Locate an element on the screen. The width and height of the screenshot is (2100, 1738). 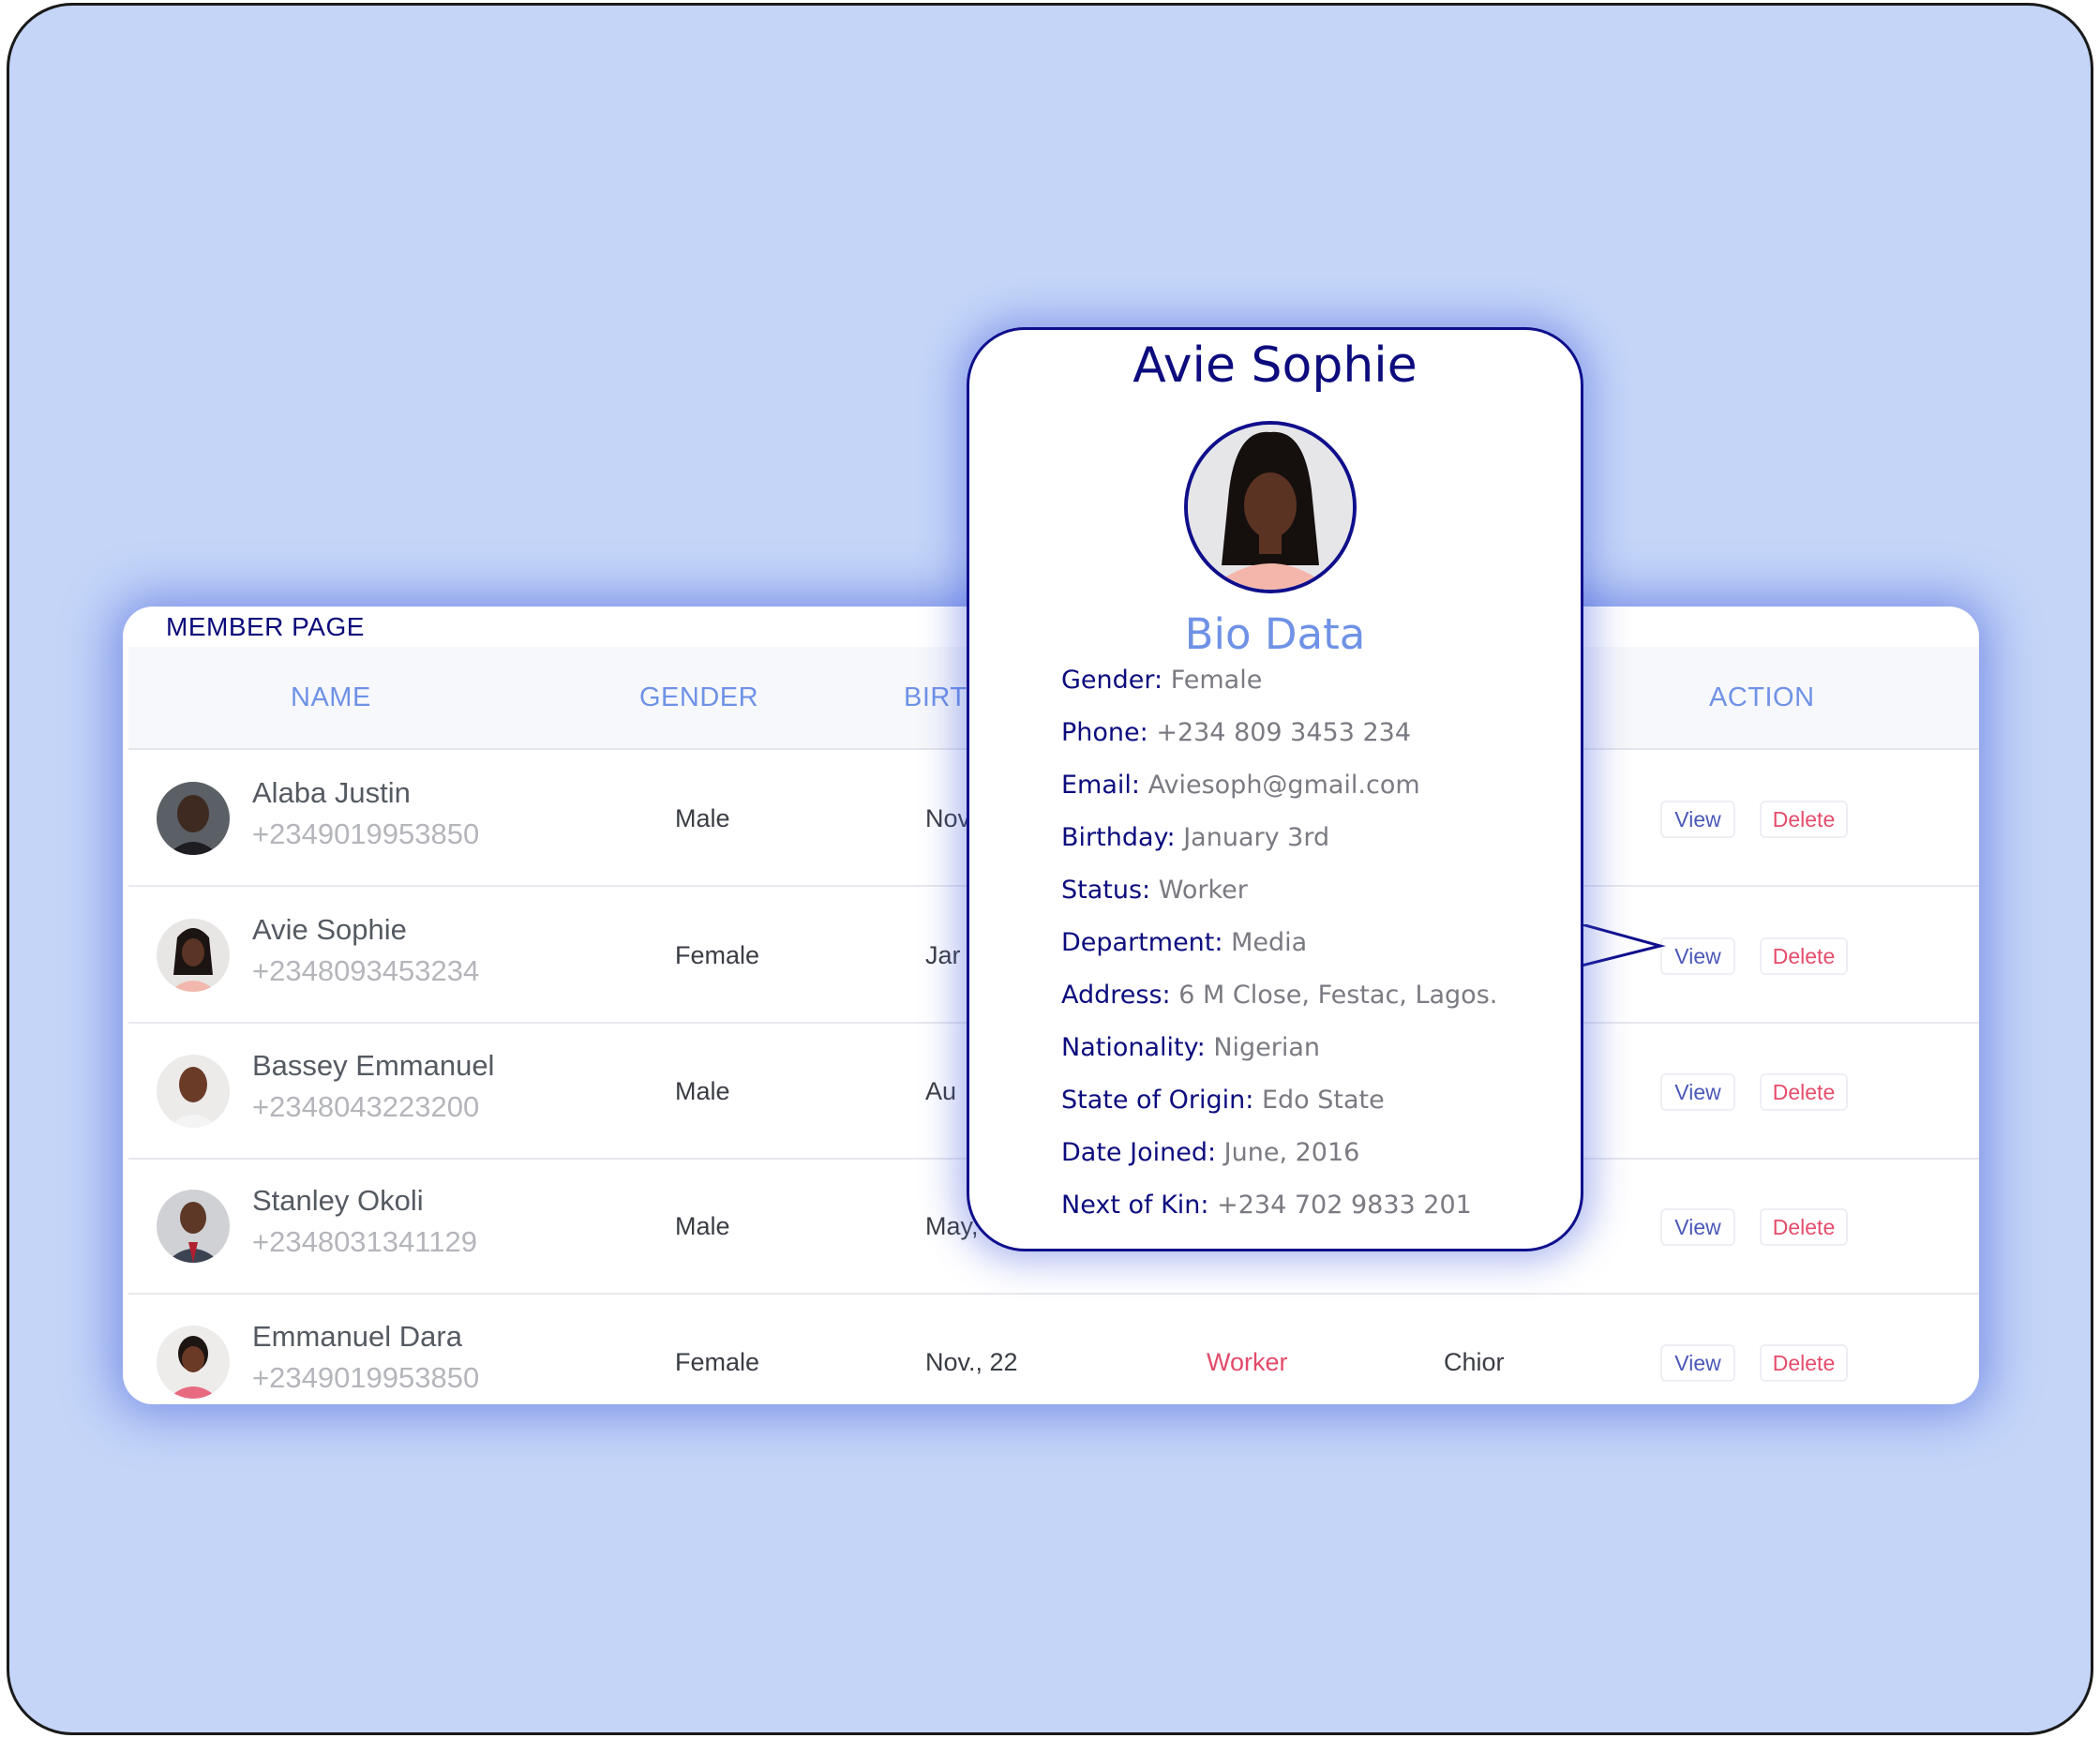
field-label: Phone: is located at coordinates (1104, 732).